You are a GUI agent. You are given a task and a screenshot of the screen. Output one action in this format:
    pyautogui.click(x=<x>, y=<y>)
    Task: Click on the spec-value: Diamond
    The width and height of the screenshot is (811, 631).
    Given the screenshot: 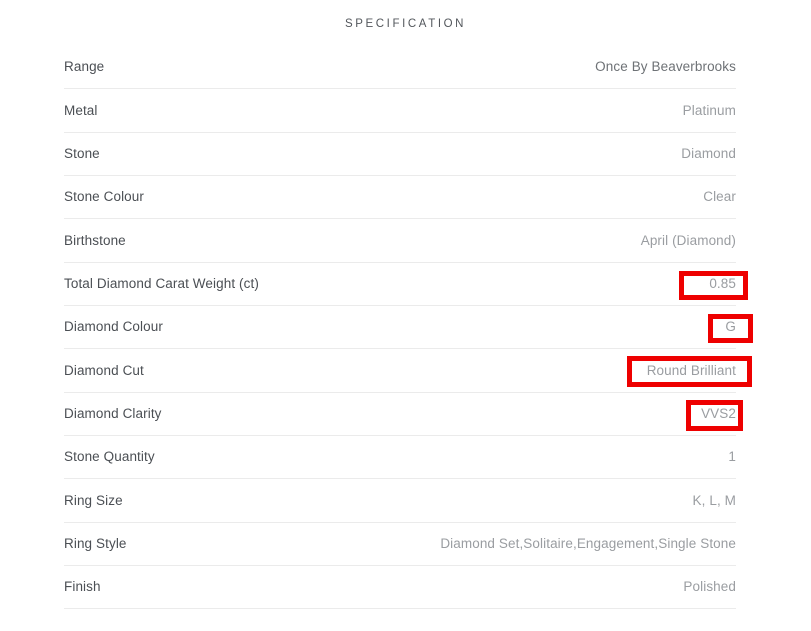 What is the action you would take?
    pyautogui.click(x=708, y=153)
    